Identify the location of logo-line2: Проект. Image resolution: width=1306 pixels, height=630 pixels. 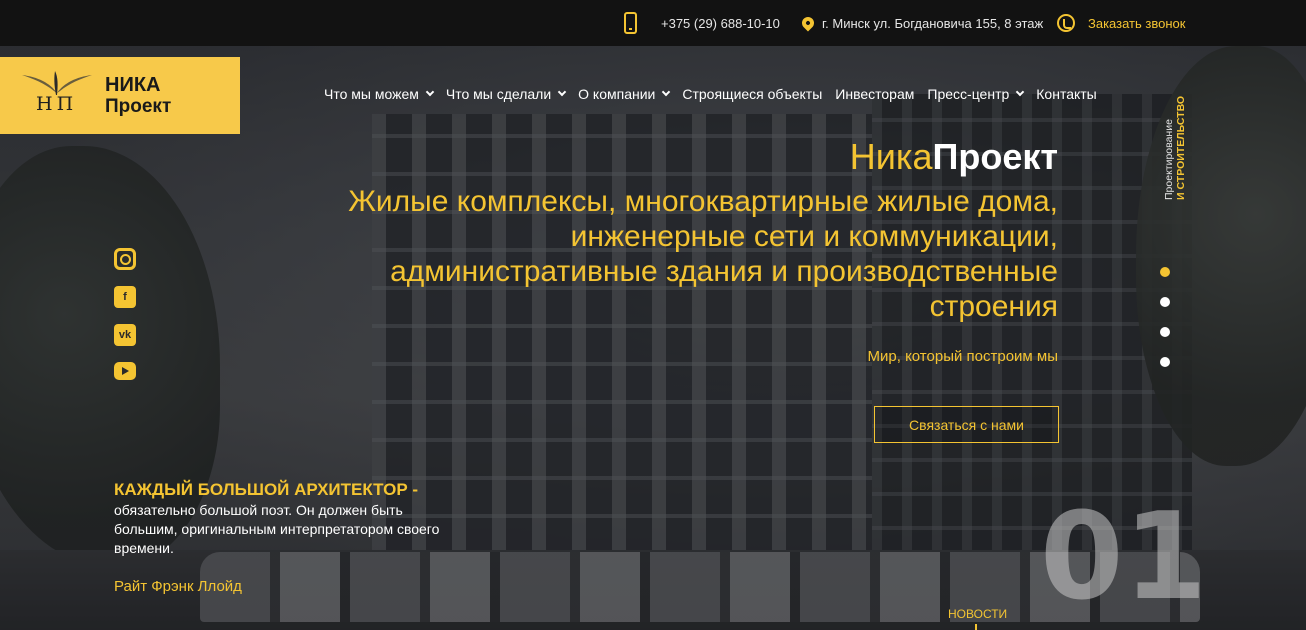
(138, 106).